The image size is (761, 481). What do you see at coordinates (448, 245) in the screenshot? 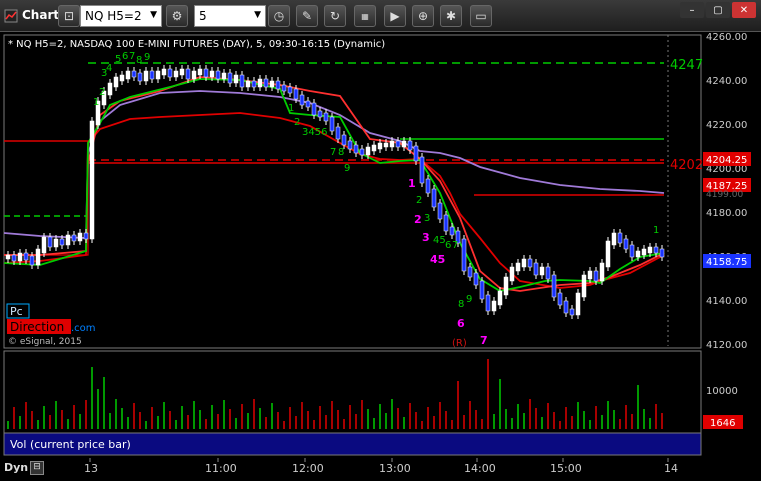
I see `count-green: 6` at bounding box center [448, 245].